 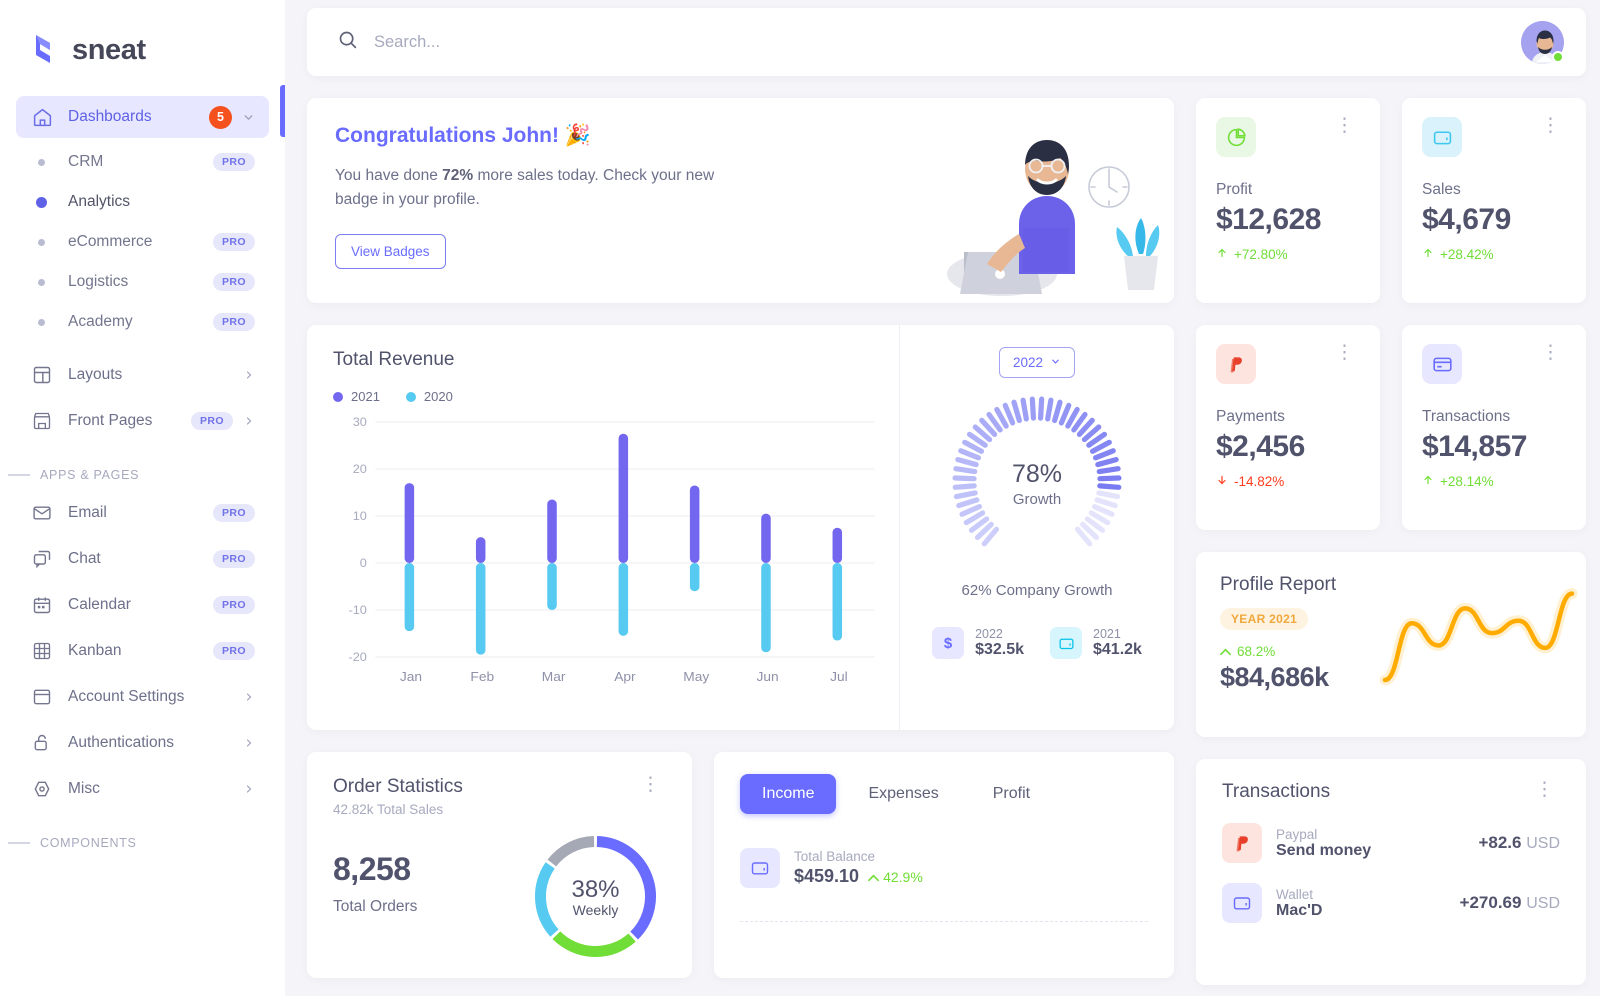 I want to click on sidebar-item-label: Email, so click(x=87, y=512).